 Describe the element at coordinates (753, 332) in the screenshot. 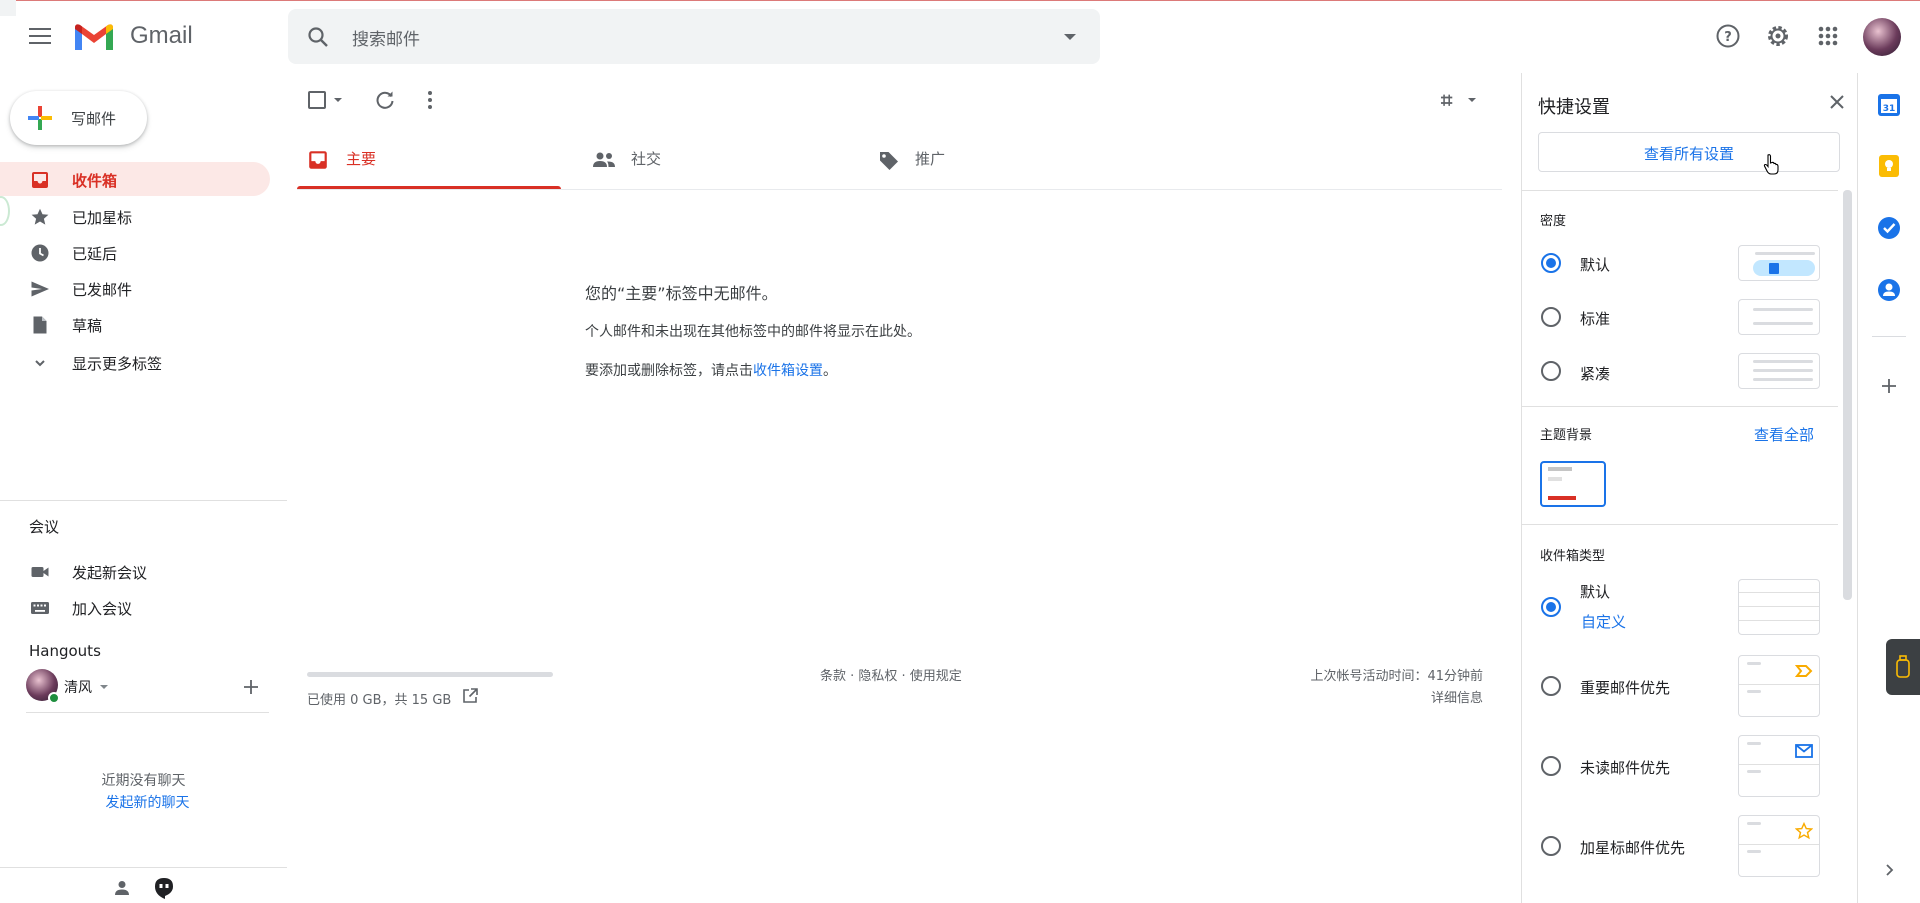

I see `empty-state-line1: 个人邮件和未出现在其他标签中的邮件将显示在此处。` at that location.